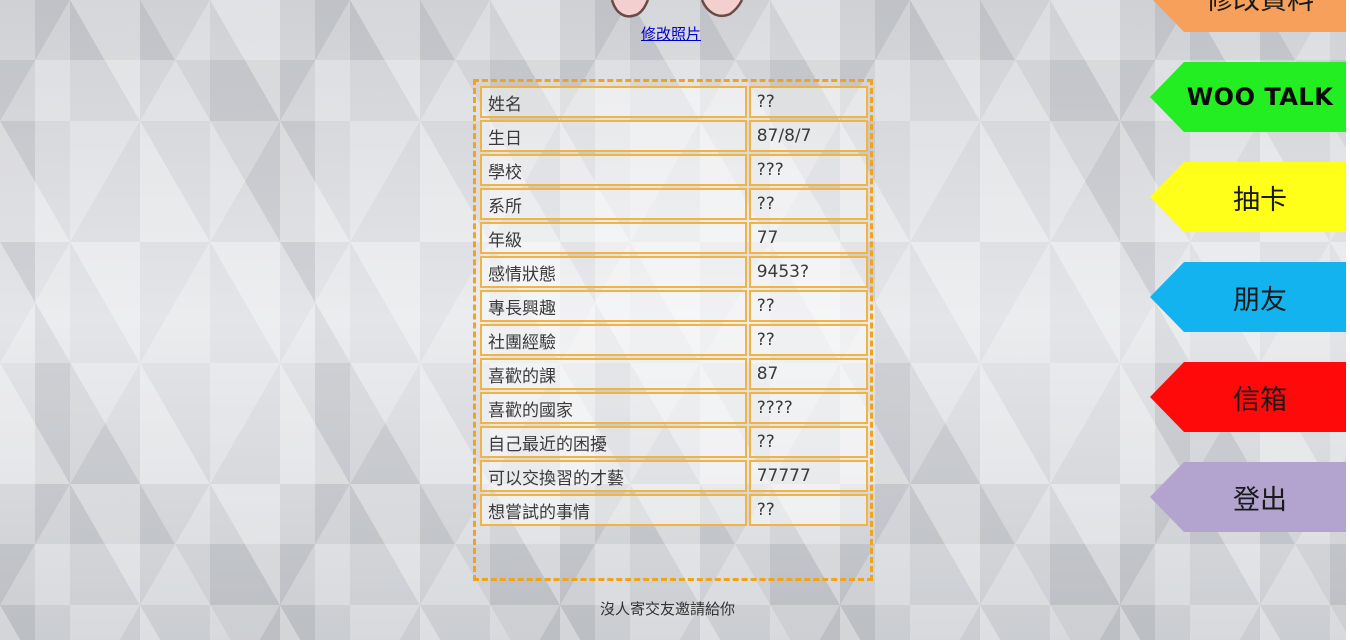 The width and height of the screenshot is (1350, 640). I want to click on profile-field-label: 系所, so click(613, 204).